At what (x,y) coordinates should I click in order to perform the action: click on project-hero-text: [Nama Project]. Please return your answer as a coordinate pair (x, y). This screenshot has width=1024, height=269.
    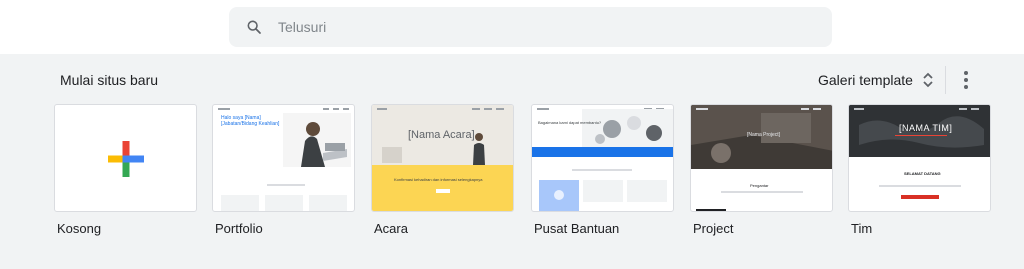
    Looking at the image, I should click on (764, 135).